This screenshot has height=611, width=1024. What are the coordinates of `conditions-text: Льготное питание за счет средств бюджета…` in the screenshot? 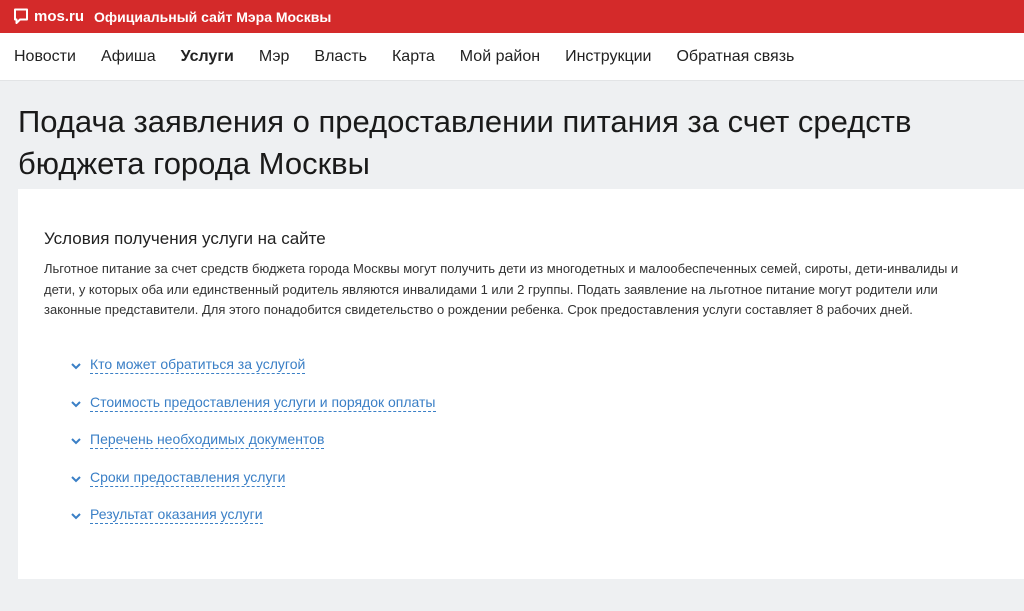 It's located at (501, 289).